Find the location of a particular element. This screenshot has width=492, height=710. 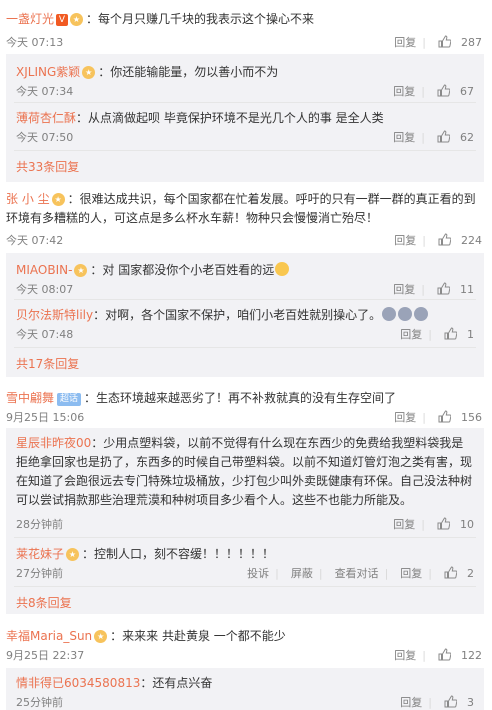

reply-user-name: 薄荷杏仁酥 is located at coordinates (46, 118).